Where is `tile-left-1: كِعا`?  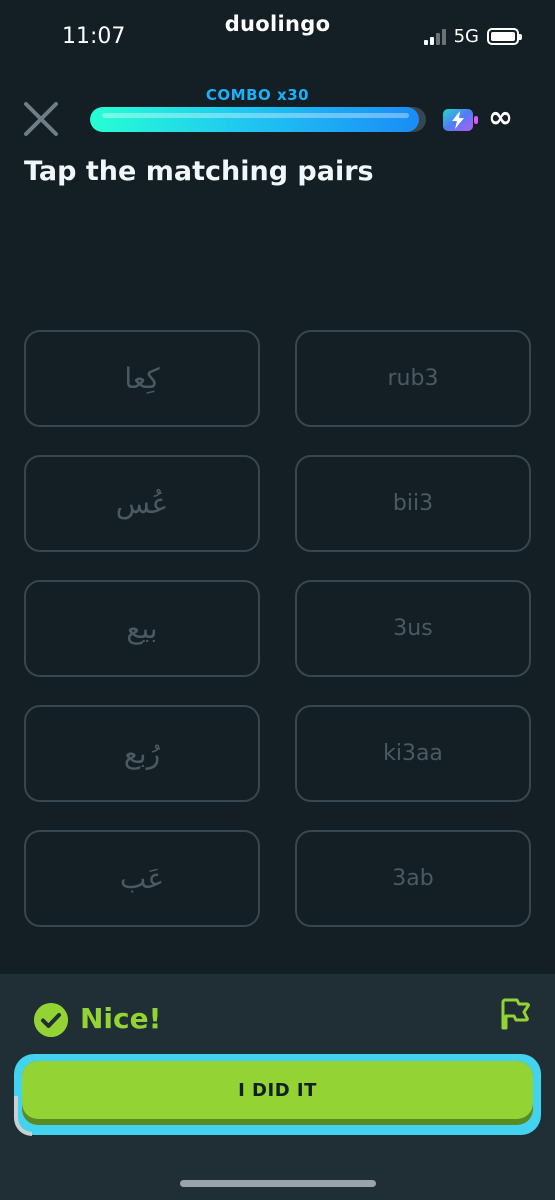 tile-left-1: كِعا is located at coordinates (142, 378).